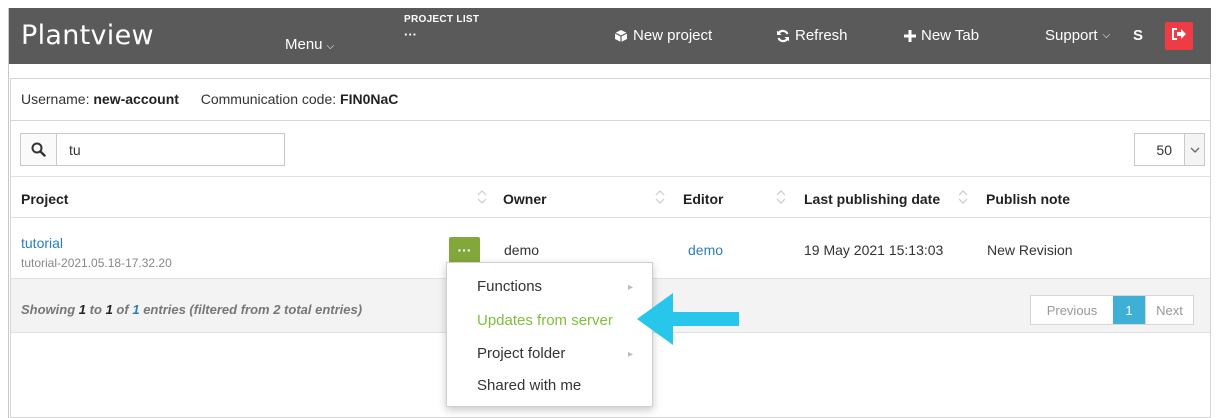 The image size is (1219, 418). Describe the element at coordinates (525, 199) in the screenshot. I see `column-header-owner: Owner` at that location.